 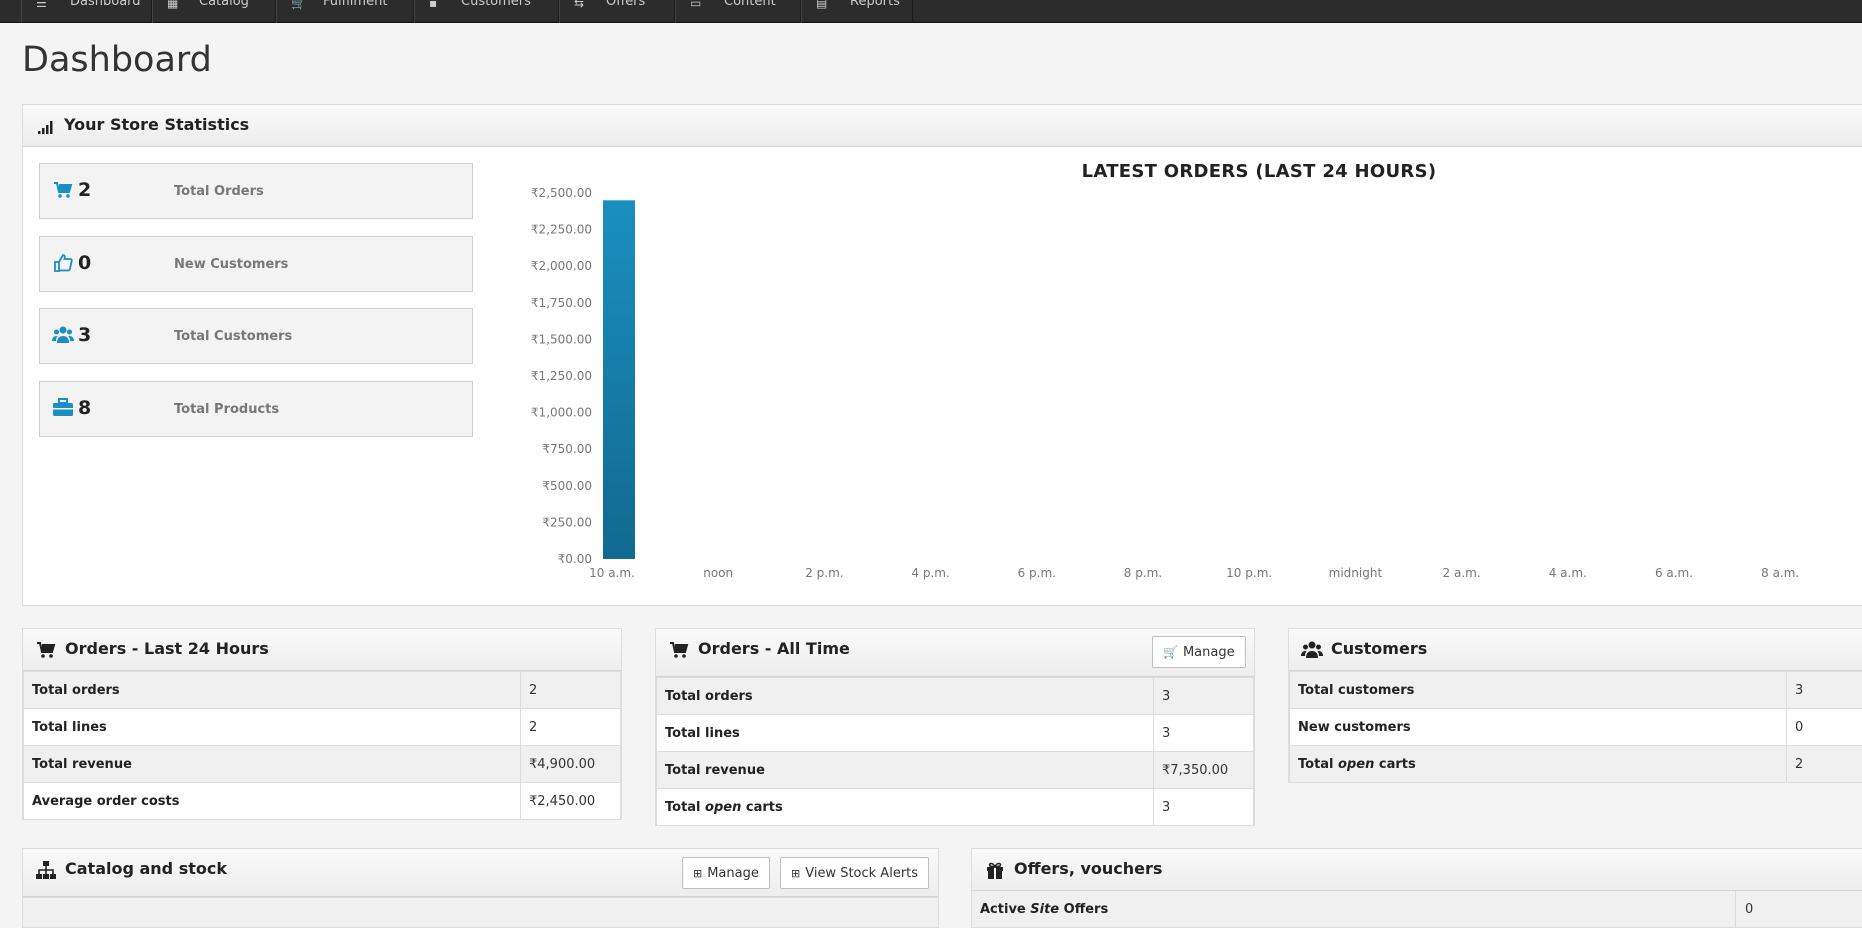 I want to click on stat-total-customers: 3 Total Customers, so click(x=256, y=336).